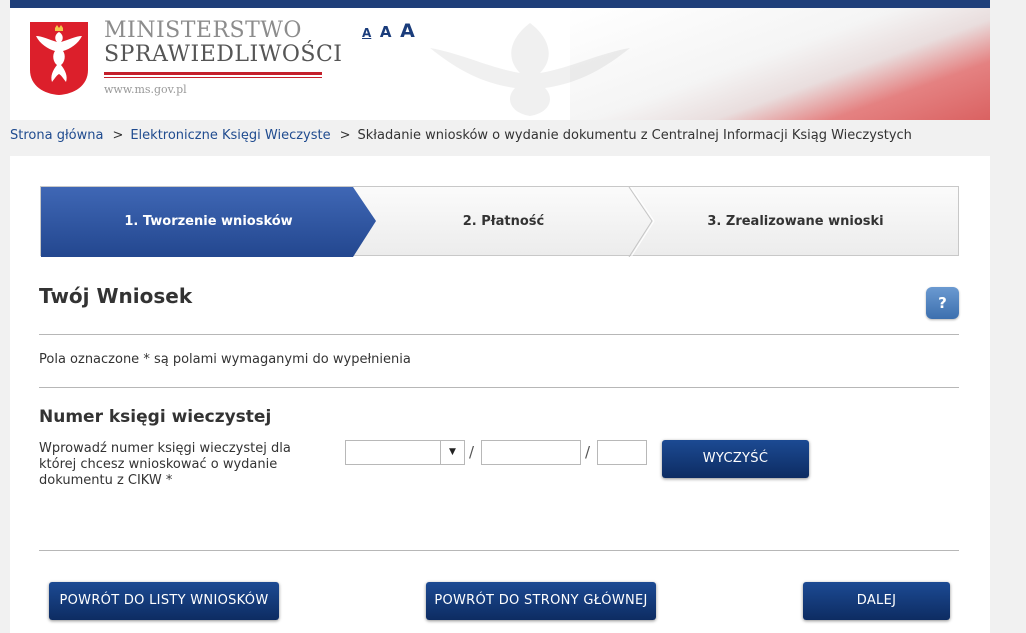 The width and height of the screenshot is (1026, 633). Describe the element at coordinates (407, 31) in the screenshot. I see `font-size-large-button: A` at that location.